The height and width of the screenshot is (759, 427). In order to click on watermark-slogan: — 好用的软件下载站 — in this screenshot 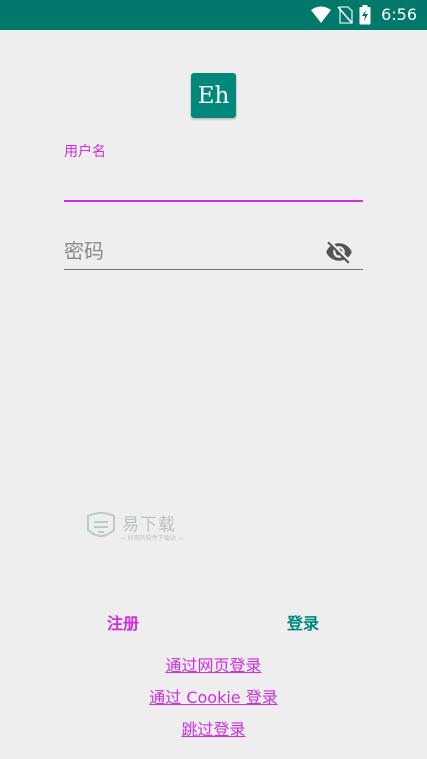, I will do `click(152, 538)`.